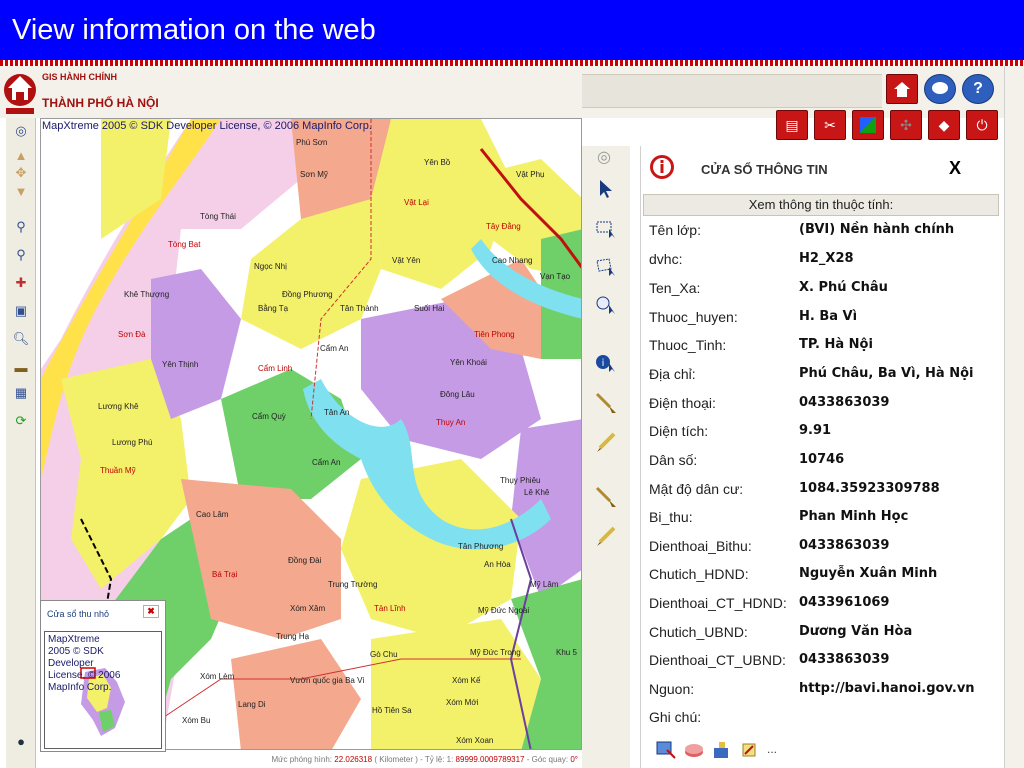  I want to click on info-key: Dân số:, so click(673, 460).